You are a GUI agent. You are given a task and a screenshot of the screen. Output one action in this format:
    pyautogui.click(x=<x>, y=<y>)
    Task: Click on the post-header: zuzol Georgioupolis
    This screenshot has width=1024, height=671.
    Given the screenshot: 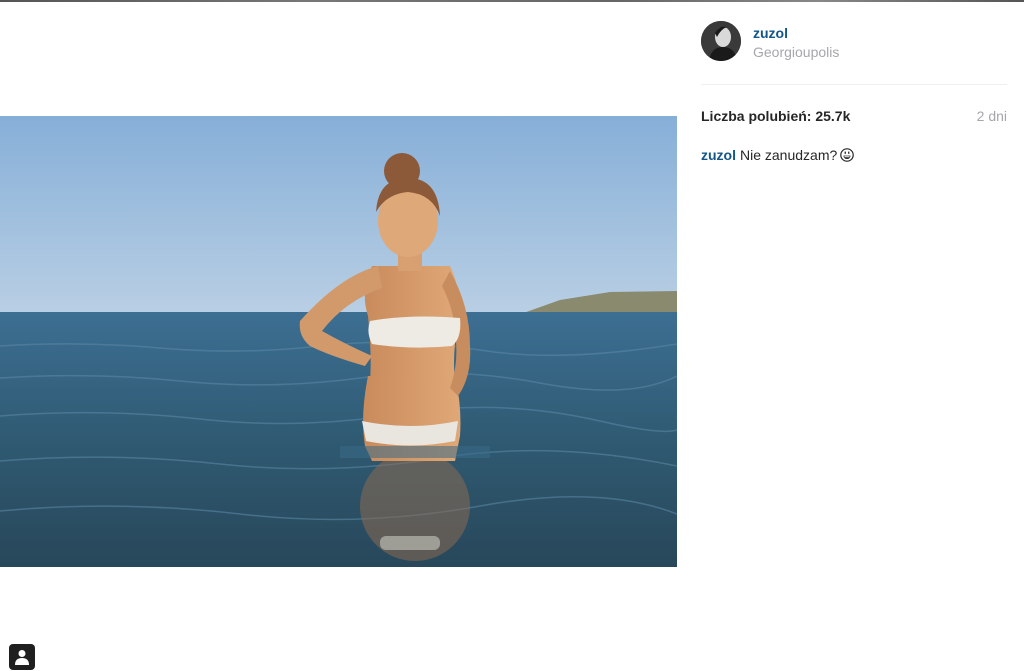 What is the action you would take?
    pyautogui.click(x=854, y=42)
    